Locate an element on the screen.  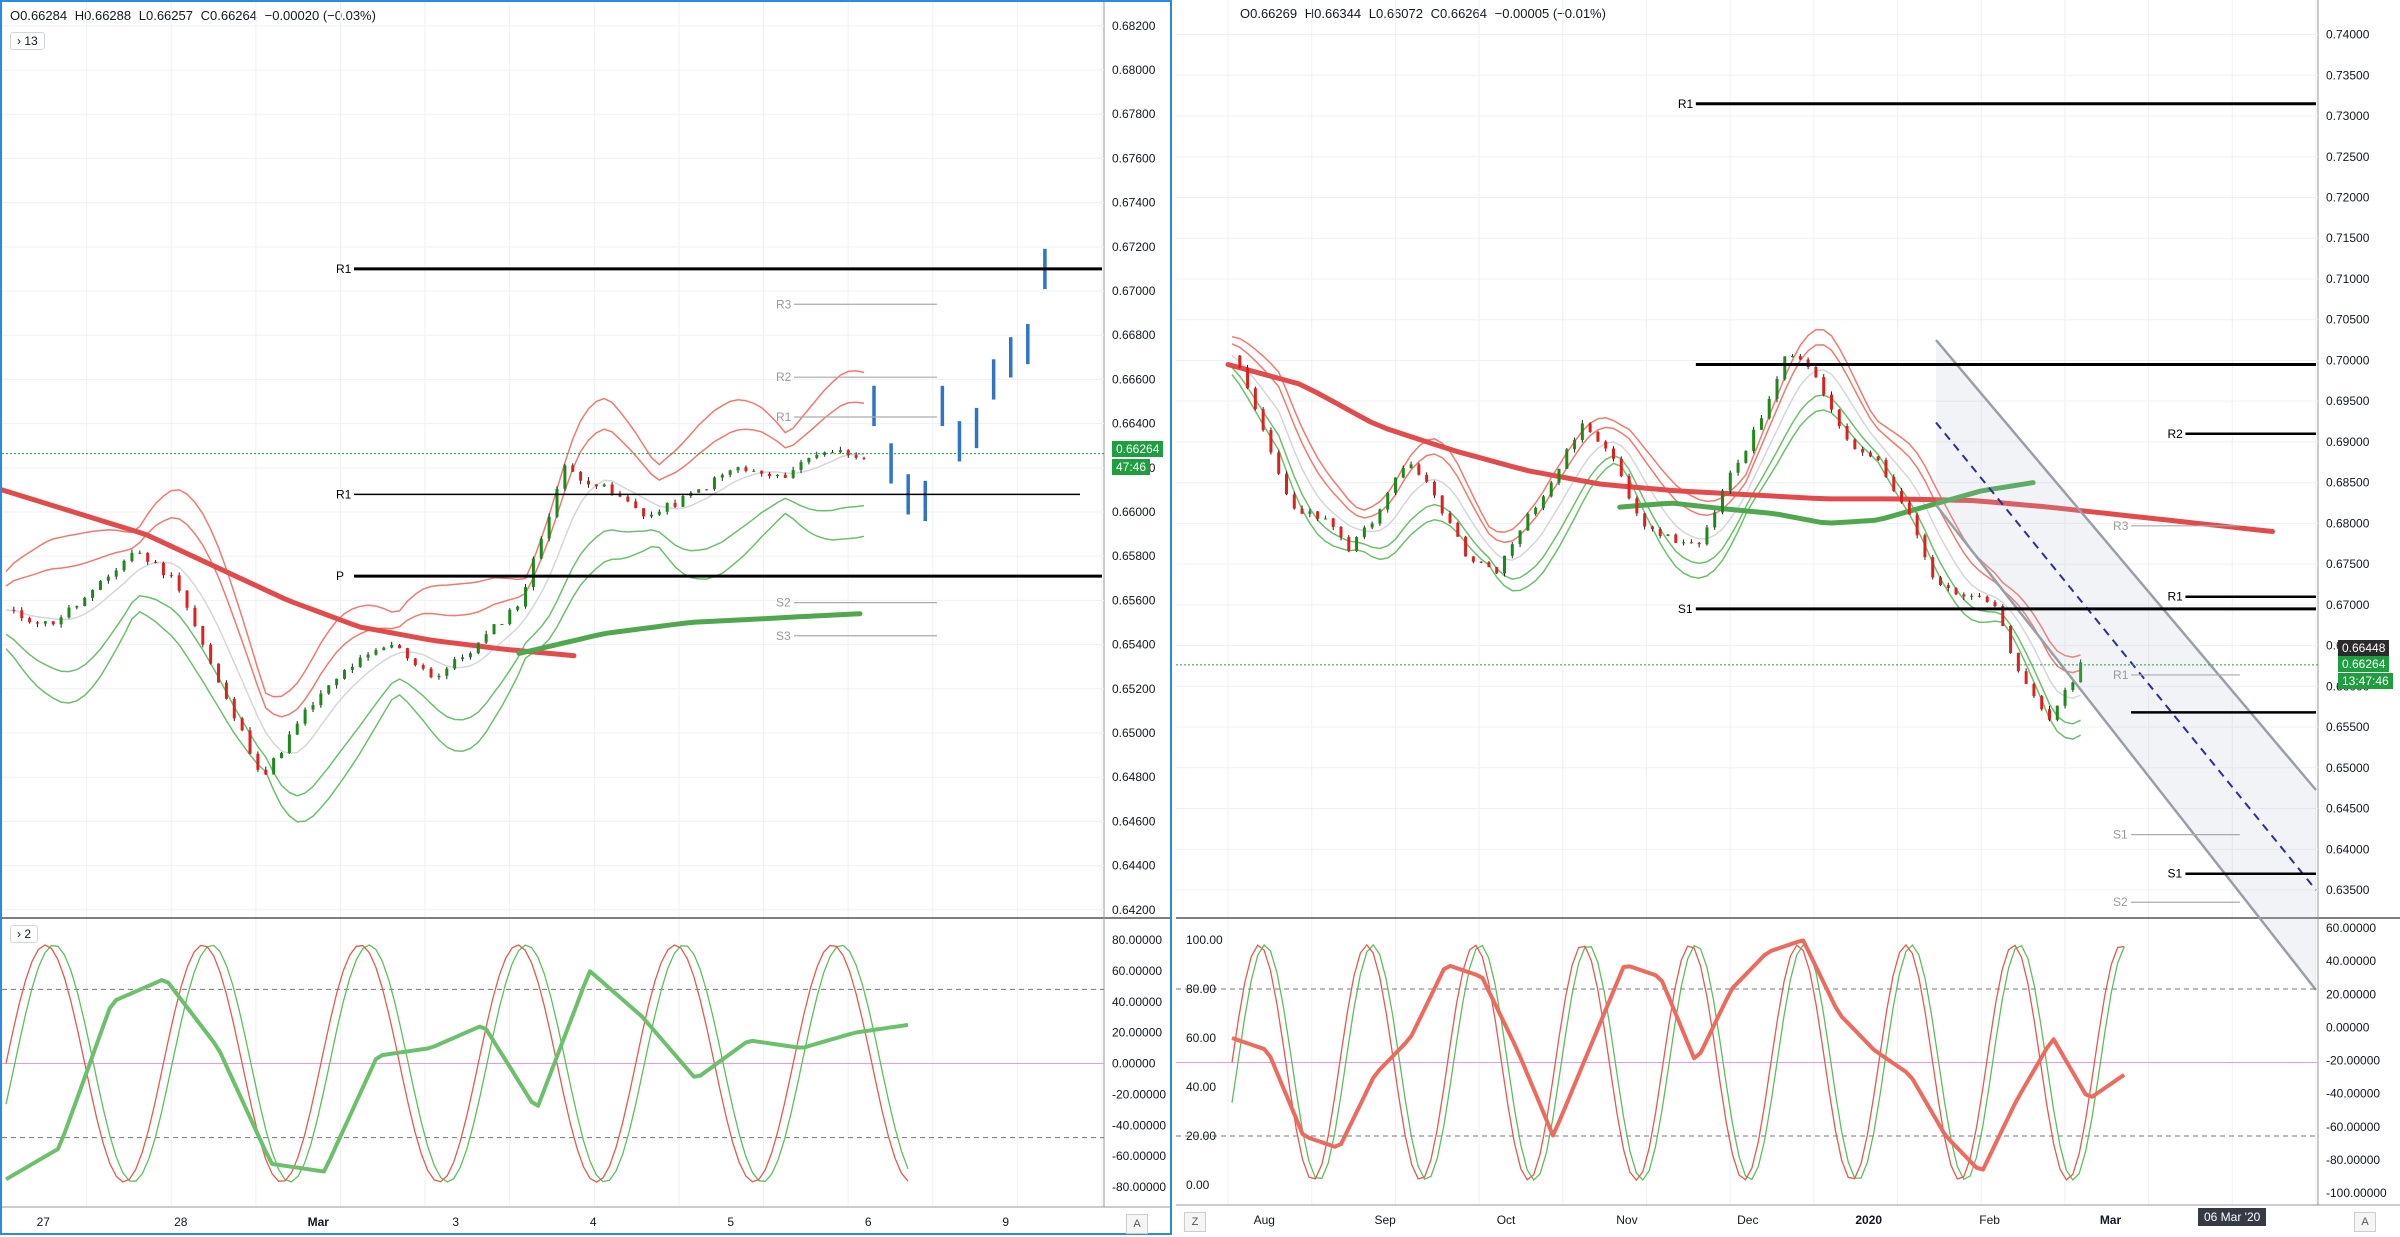
oscillator-tick-label: 60.00000 is located at coordinates (1137, 971).